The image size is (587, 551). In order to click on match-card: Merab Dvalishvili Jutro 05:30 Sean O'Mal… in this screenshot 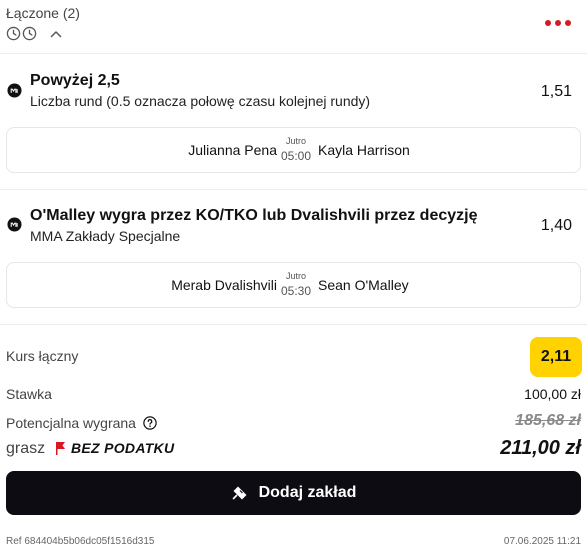, I will do `click(293, 285)`.